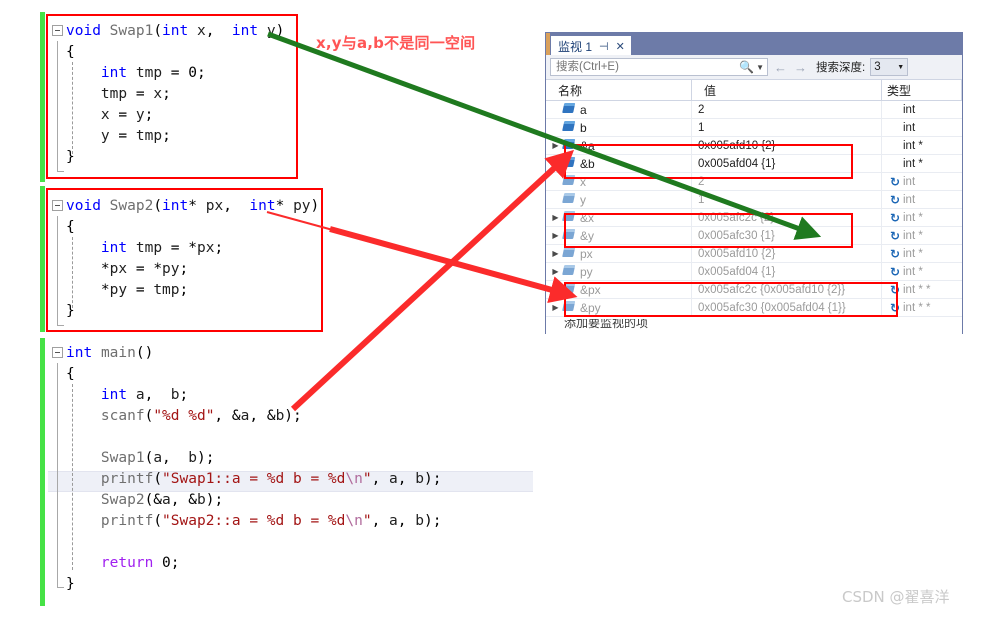  Describe the element at coordinates (583, 109) in the screenshot. I see `watch-row-name: a` at that location.